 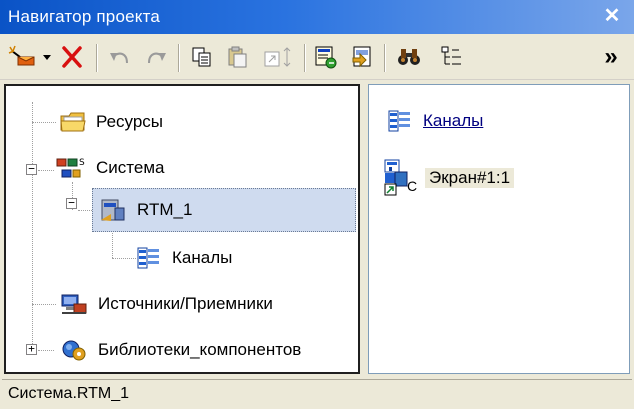 I want to click on tree-node-label: RTM_1, so click(x=165, y=209).